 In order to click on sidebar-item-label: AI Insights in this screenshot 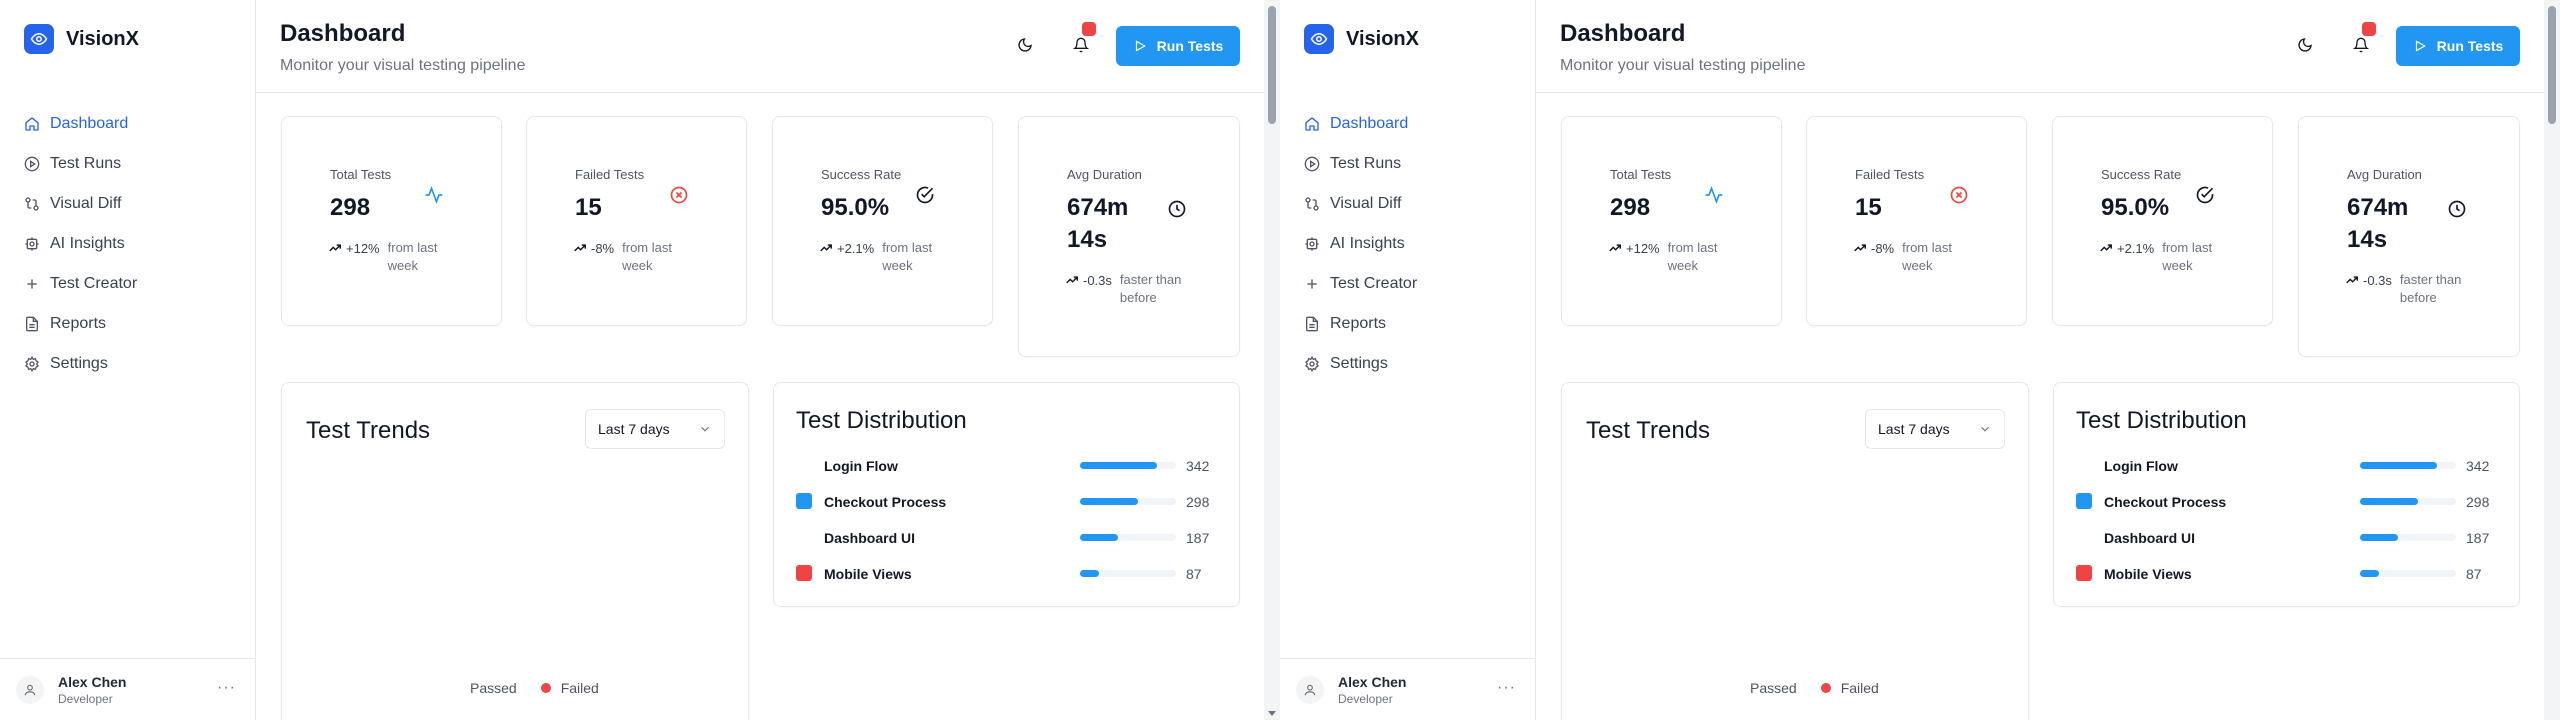, I will do `click(1367, 243)`.